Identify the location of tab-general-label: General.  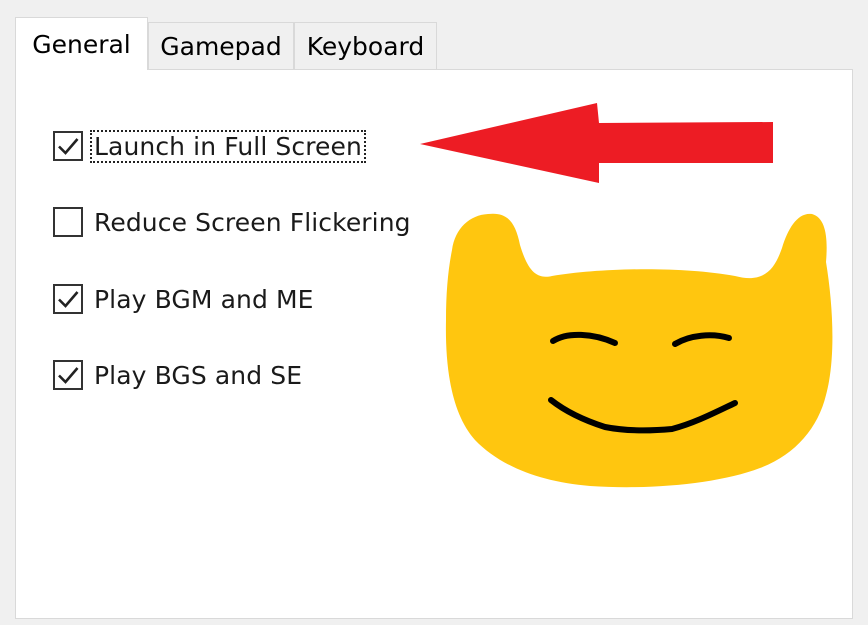
(81, 44).